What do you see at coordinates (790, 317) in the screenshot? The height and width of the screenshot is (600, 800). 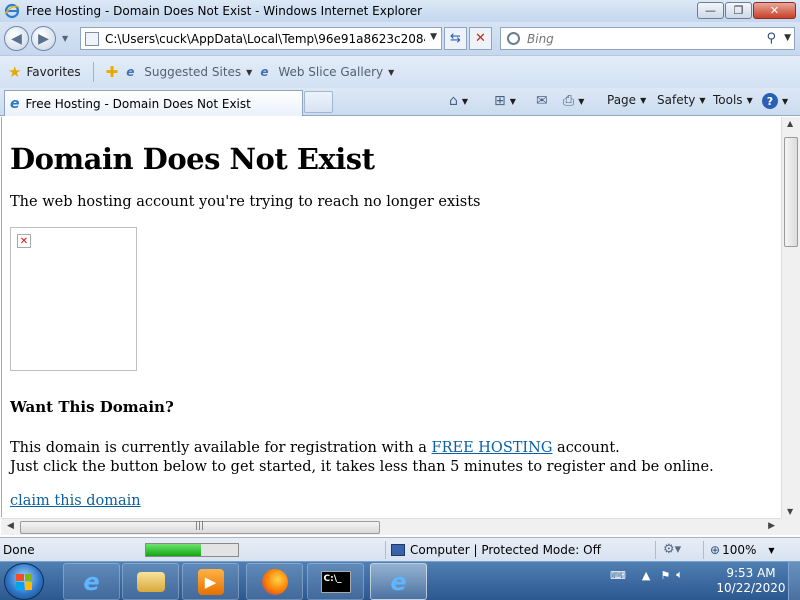 I see `vertical-scrollbar: ▲ ▼` at bounding box center [790, 317].